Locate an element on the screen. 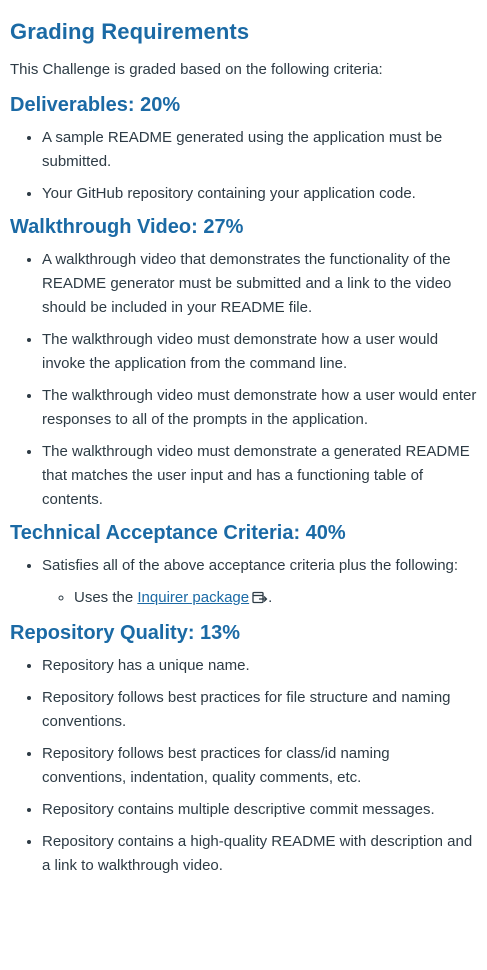 Image resolution: width=487 pixels, height=970 pixels. section-heading: Deliverables: 20% is located at coordinates (95, 105).